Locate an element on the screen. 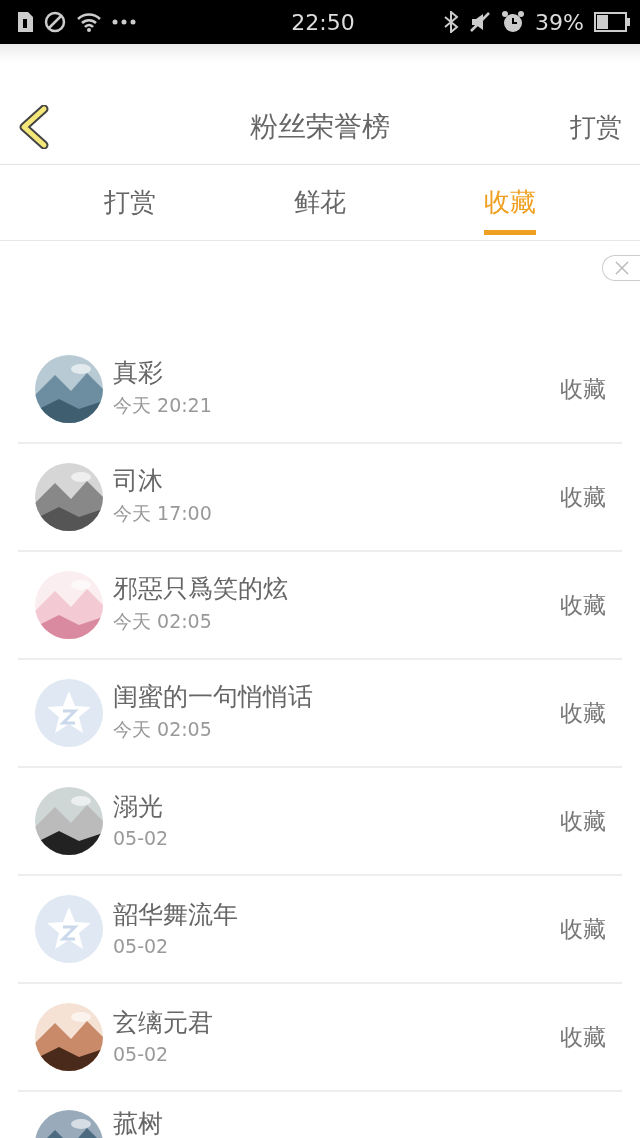 The image size is (640, 1138). bluetooth-icon is located at coordinates (451, 22).